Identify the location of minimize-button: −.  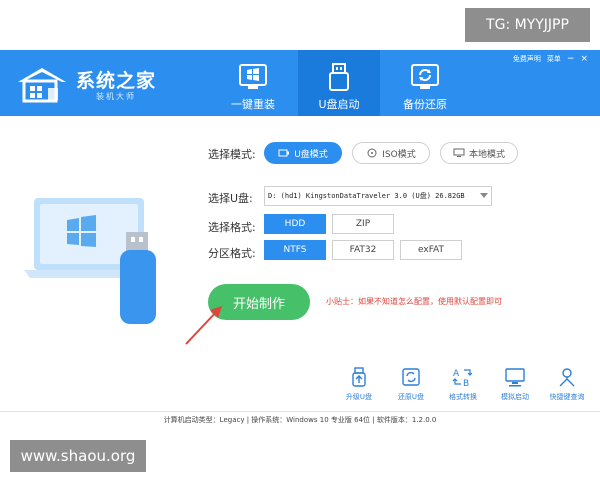
(571, 59).